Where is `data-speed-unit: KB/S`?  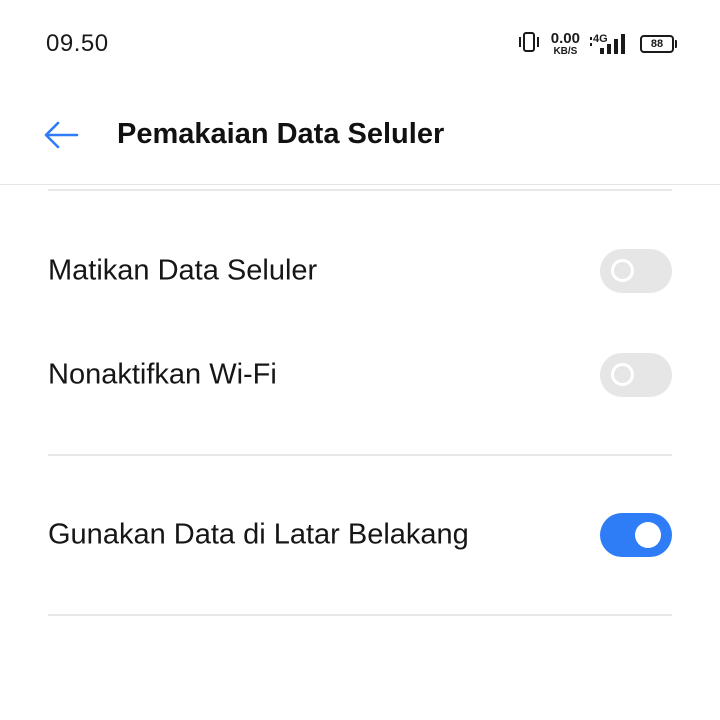 data-speed-unit: KB/S is located at coordinates (565, 51).